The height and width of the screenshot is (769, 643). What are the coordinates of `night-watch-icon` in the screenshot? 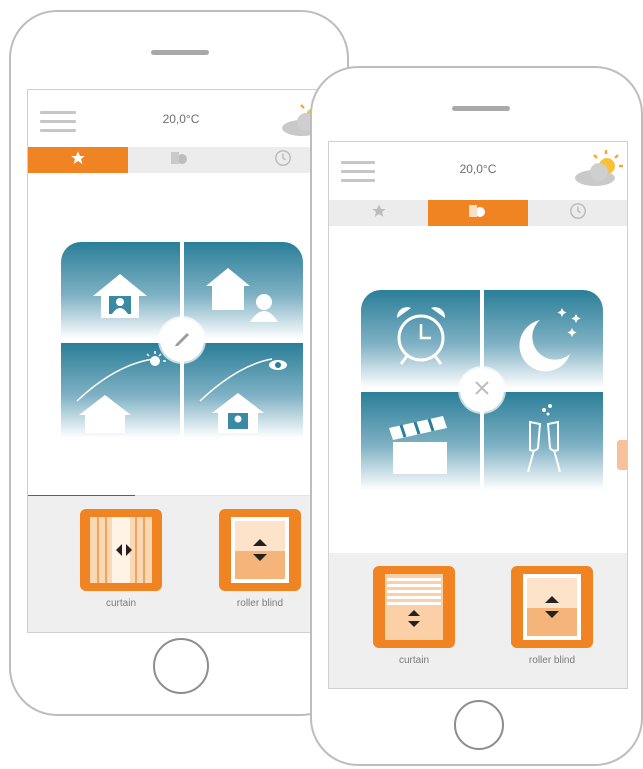 It's located at (246, 394).